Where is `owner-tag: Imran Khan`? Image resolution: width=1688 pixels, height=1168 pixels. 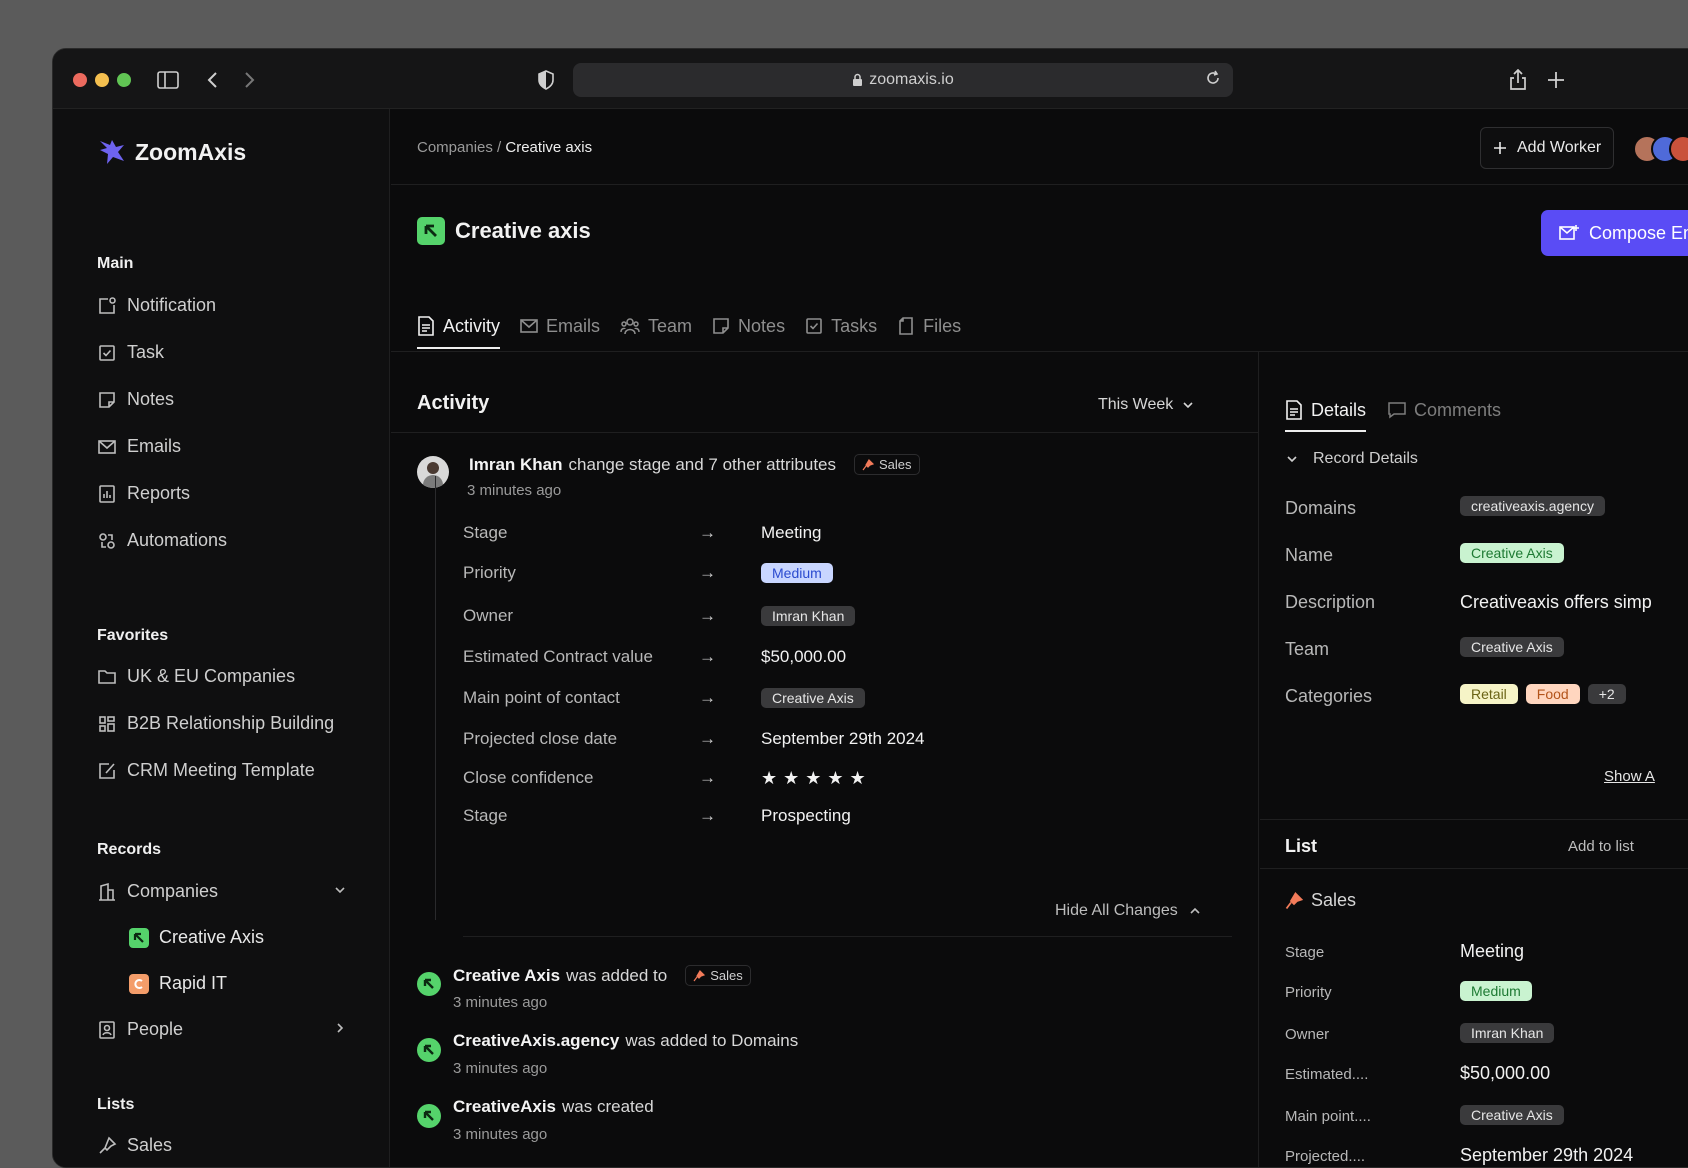 owner-tag: Imran Khan is located at coordinates (1507, 1033).